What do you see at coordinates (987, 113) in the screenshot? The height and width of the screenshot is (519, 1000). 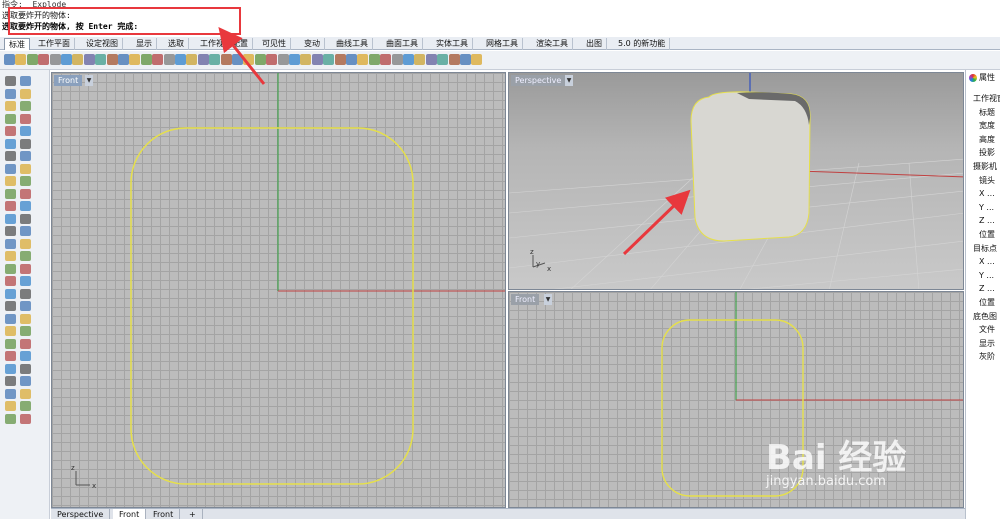 I see `property-field: 标题` at bounding box center [987, 113].